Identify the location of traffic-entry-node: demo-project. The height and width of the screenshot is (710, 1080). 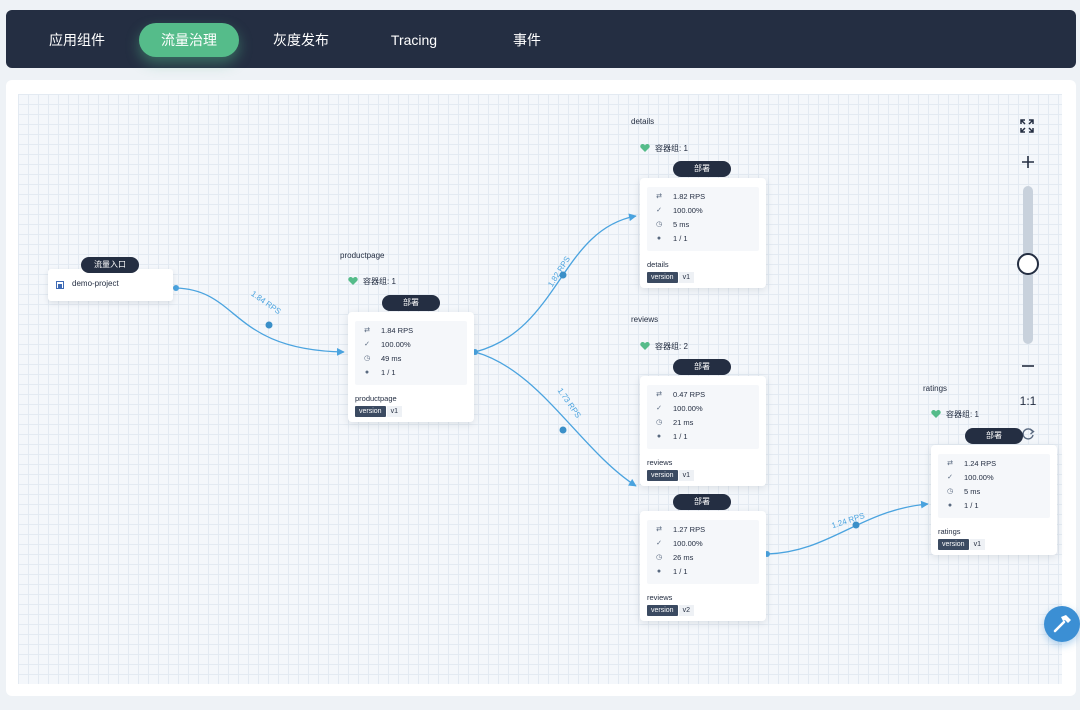
(110, 285).